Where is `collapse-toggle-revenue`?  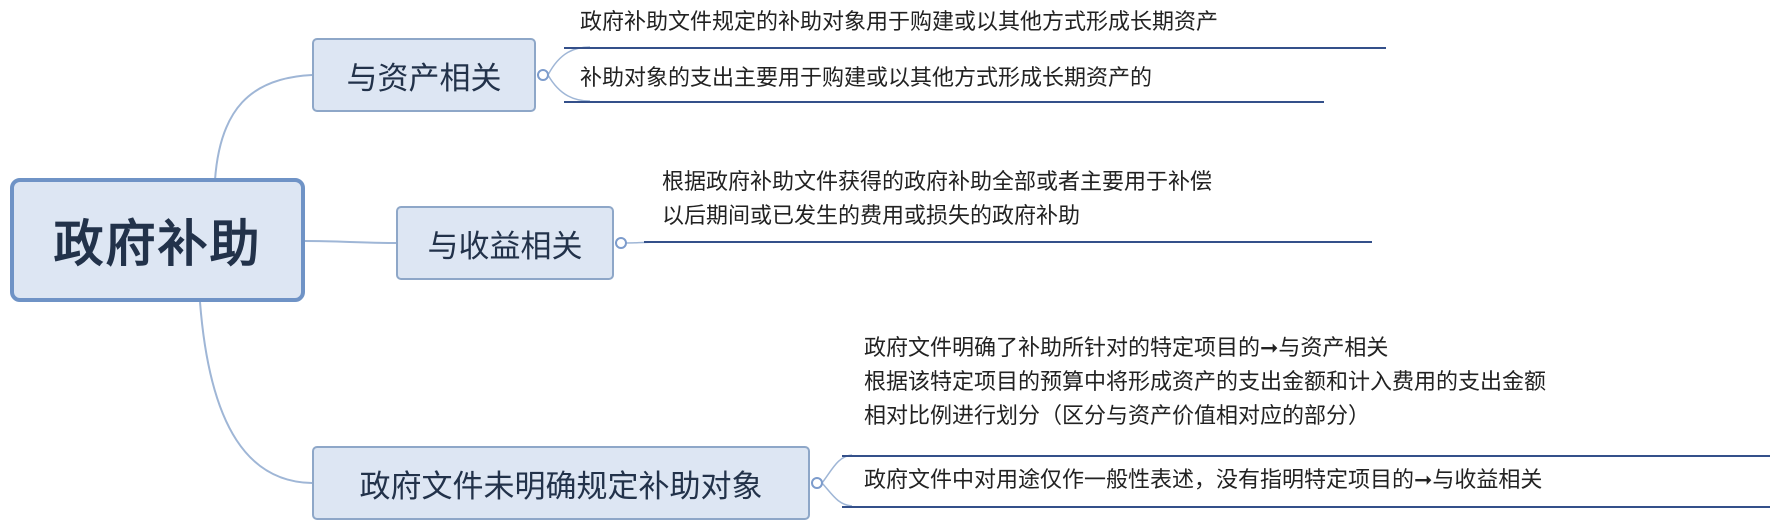 collapse-toggle-revenue is located at coordinates (621, 243).